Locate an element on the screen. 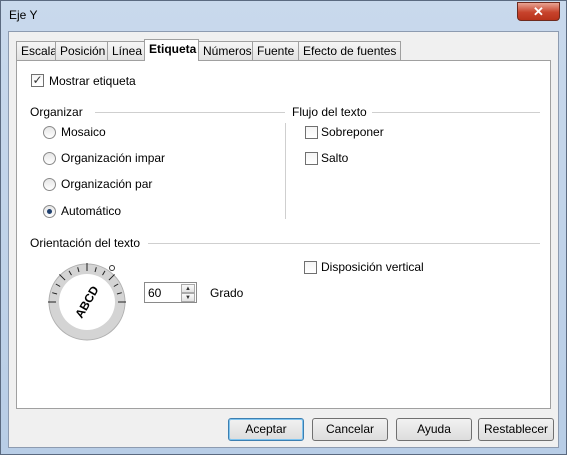  radio-organizacion-par is located at coordinates (49, 184).